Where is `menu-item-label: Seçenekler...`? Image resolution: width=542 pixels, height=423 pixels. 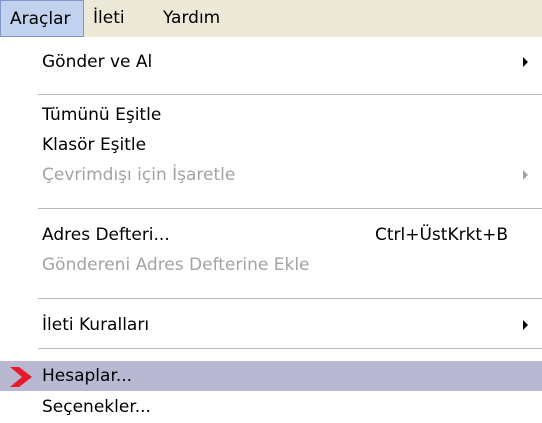 menu-item-label: Seçenekler... is located at coordinates (96, 407).